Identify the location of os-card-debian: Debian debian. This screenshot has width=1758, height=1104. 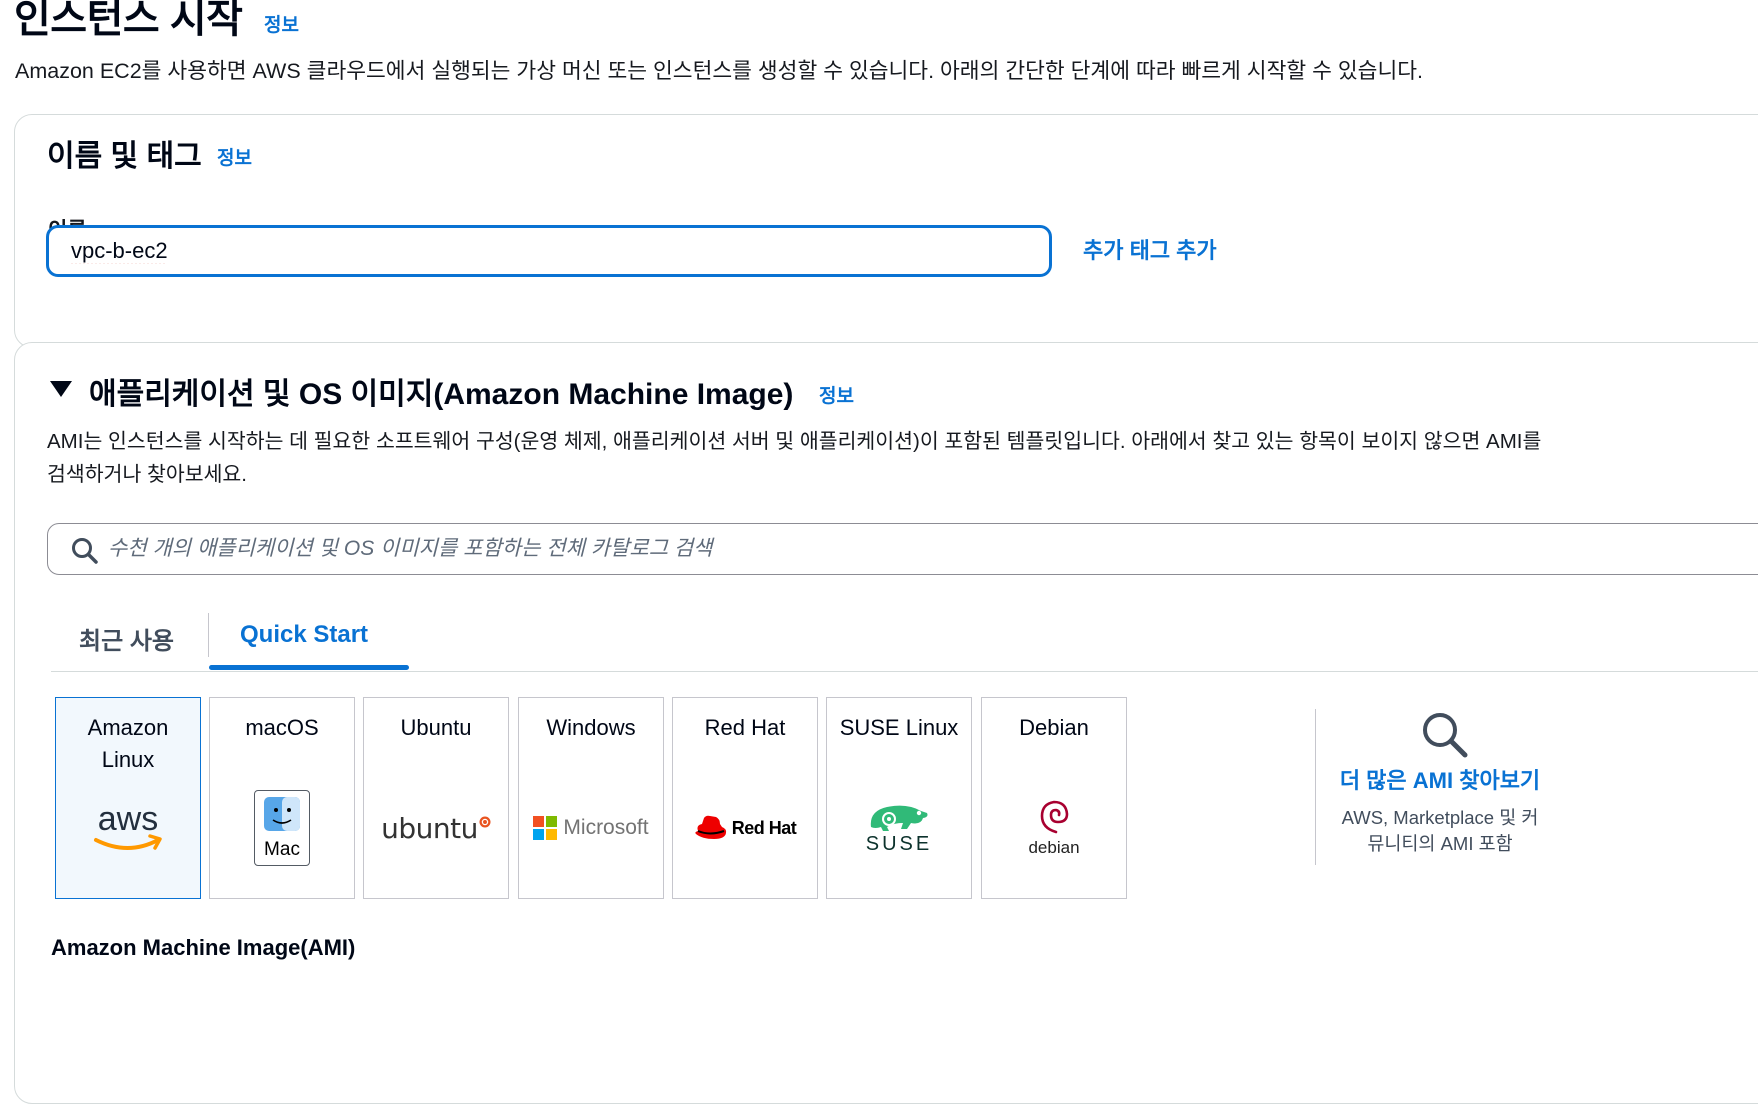
(1054, 798).